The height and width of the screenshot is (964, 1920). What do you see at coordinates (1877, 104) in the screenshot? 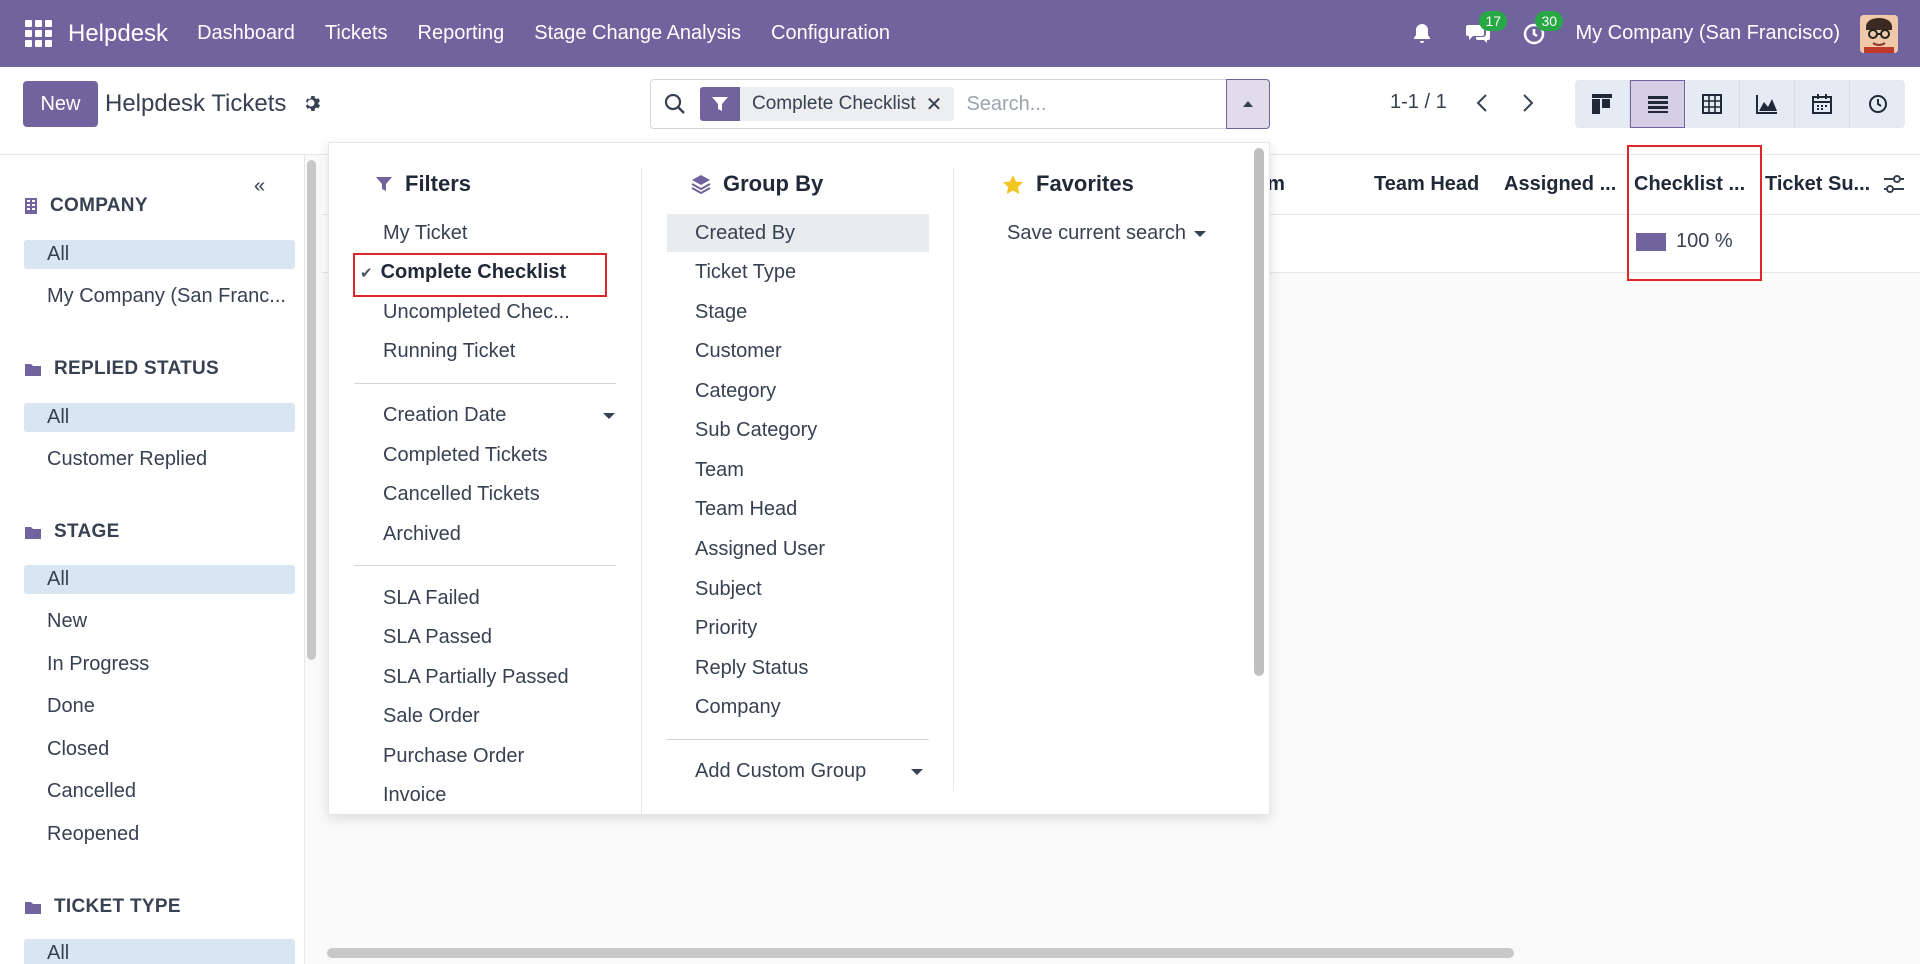
I see `activity-view-icon` at bounding box center [1877, 104].